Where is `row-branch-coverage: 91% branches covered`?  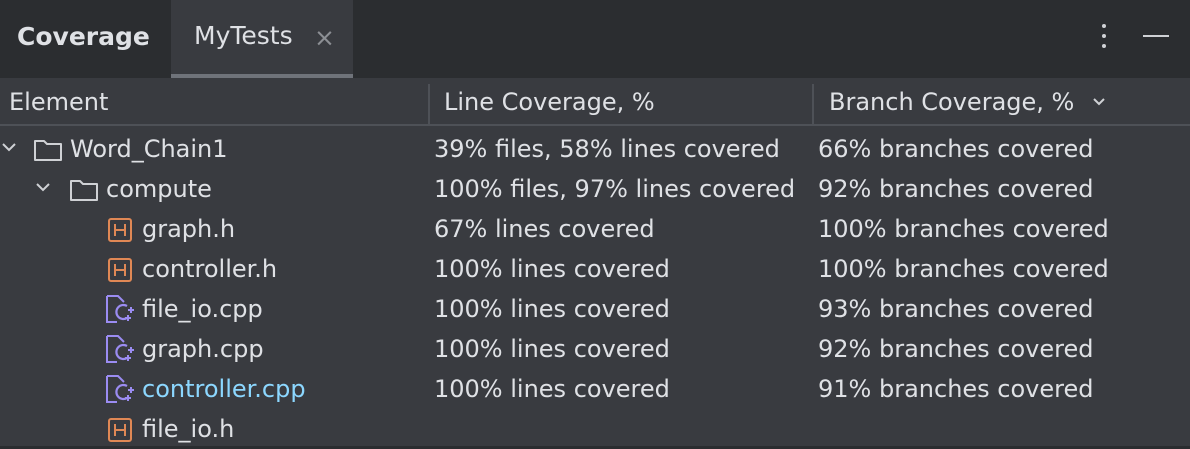 row-branch-coverage: 91% branches covered is located at coordinates (956, 389).